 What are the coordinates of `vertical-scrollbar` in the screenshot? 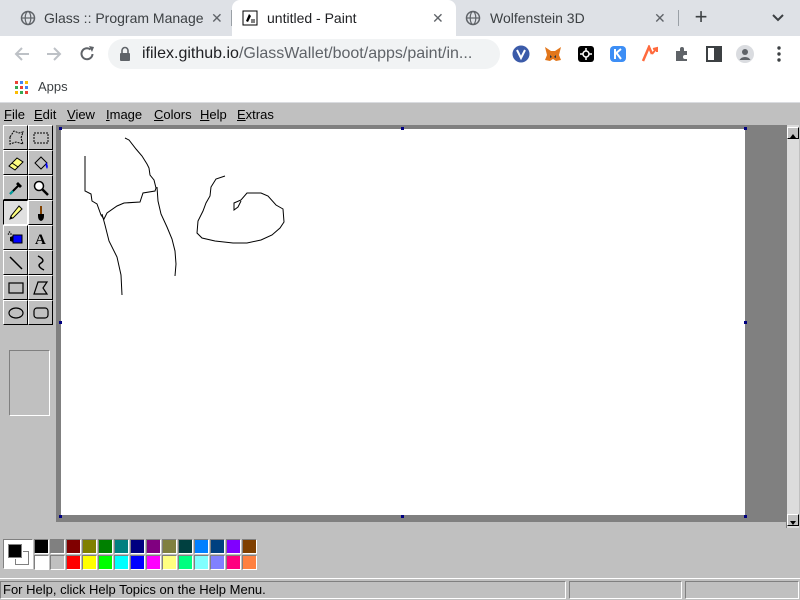 It's located at (792, 326).